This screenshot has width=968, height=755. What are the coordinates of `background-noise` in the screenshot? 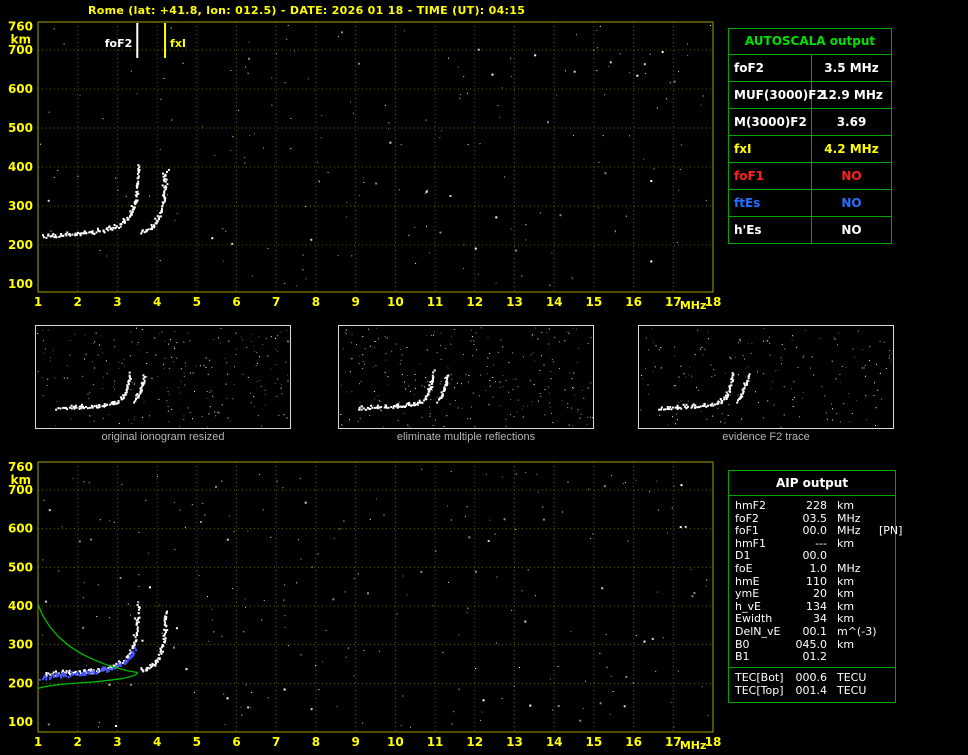 It's located at (766, 377).